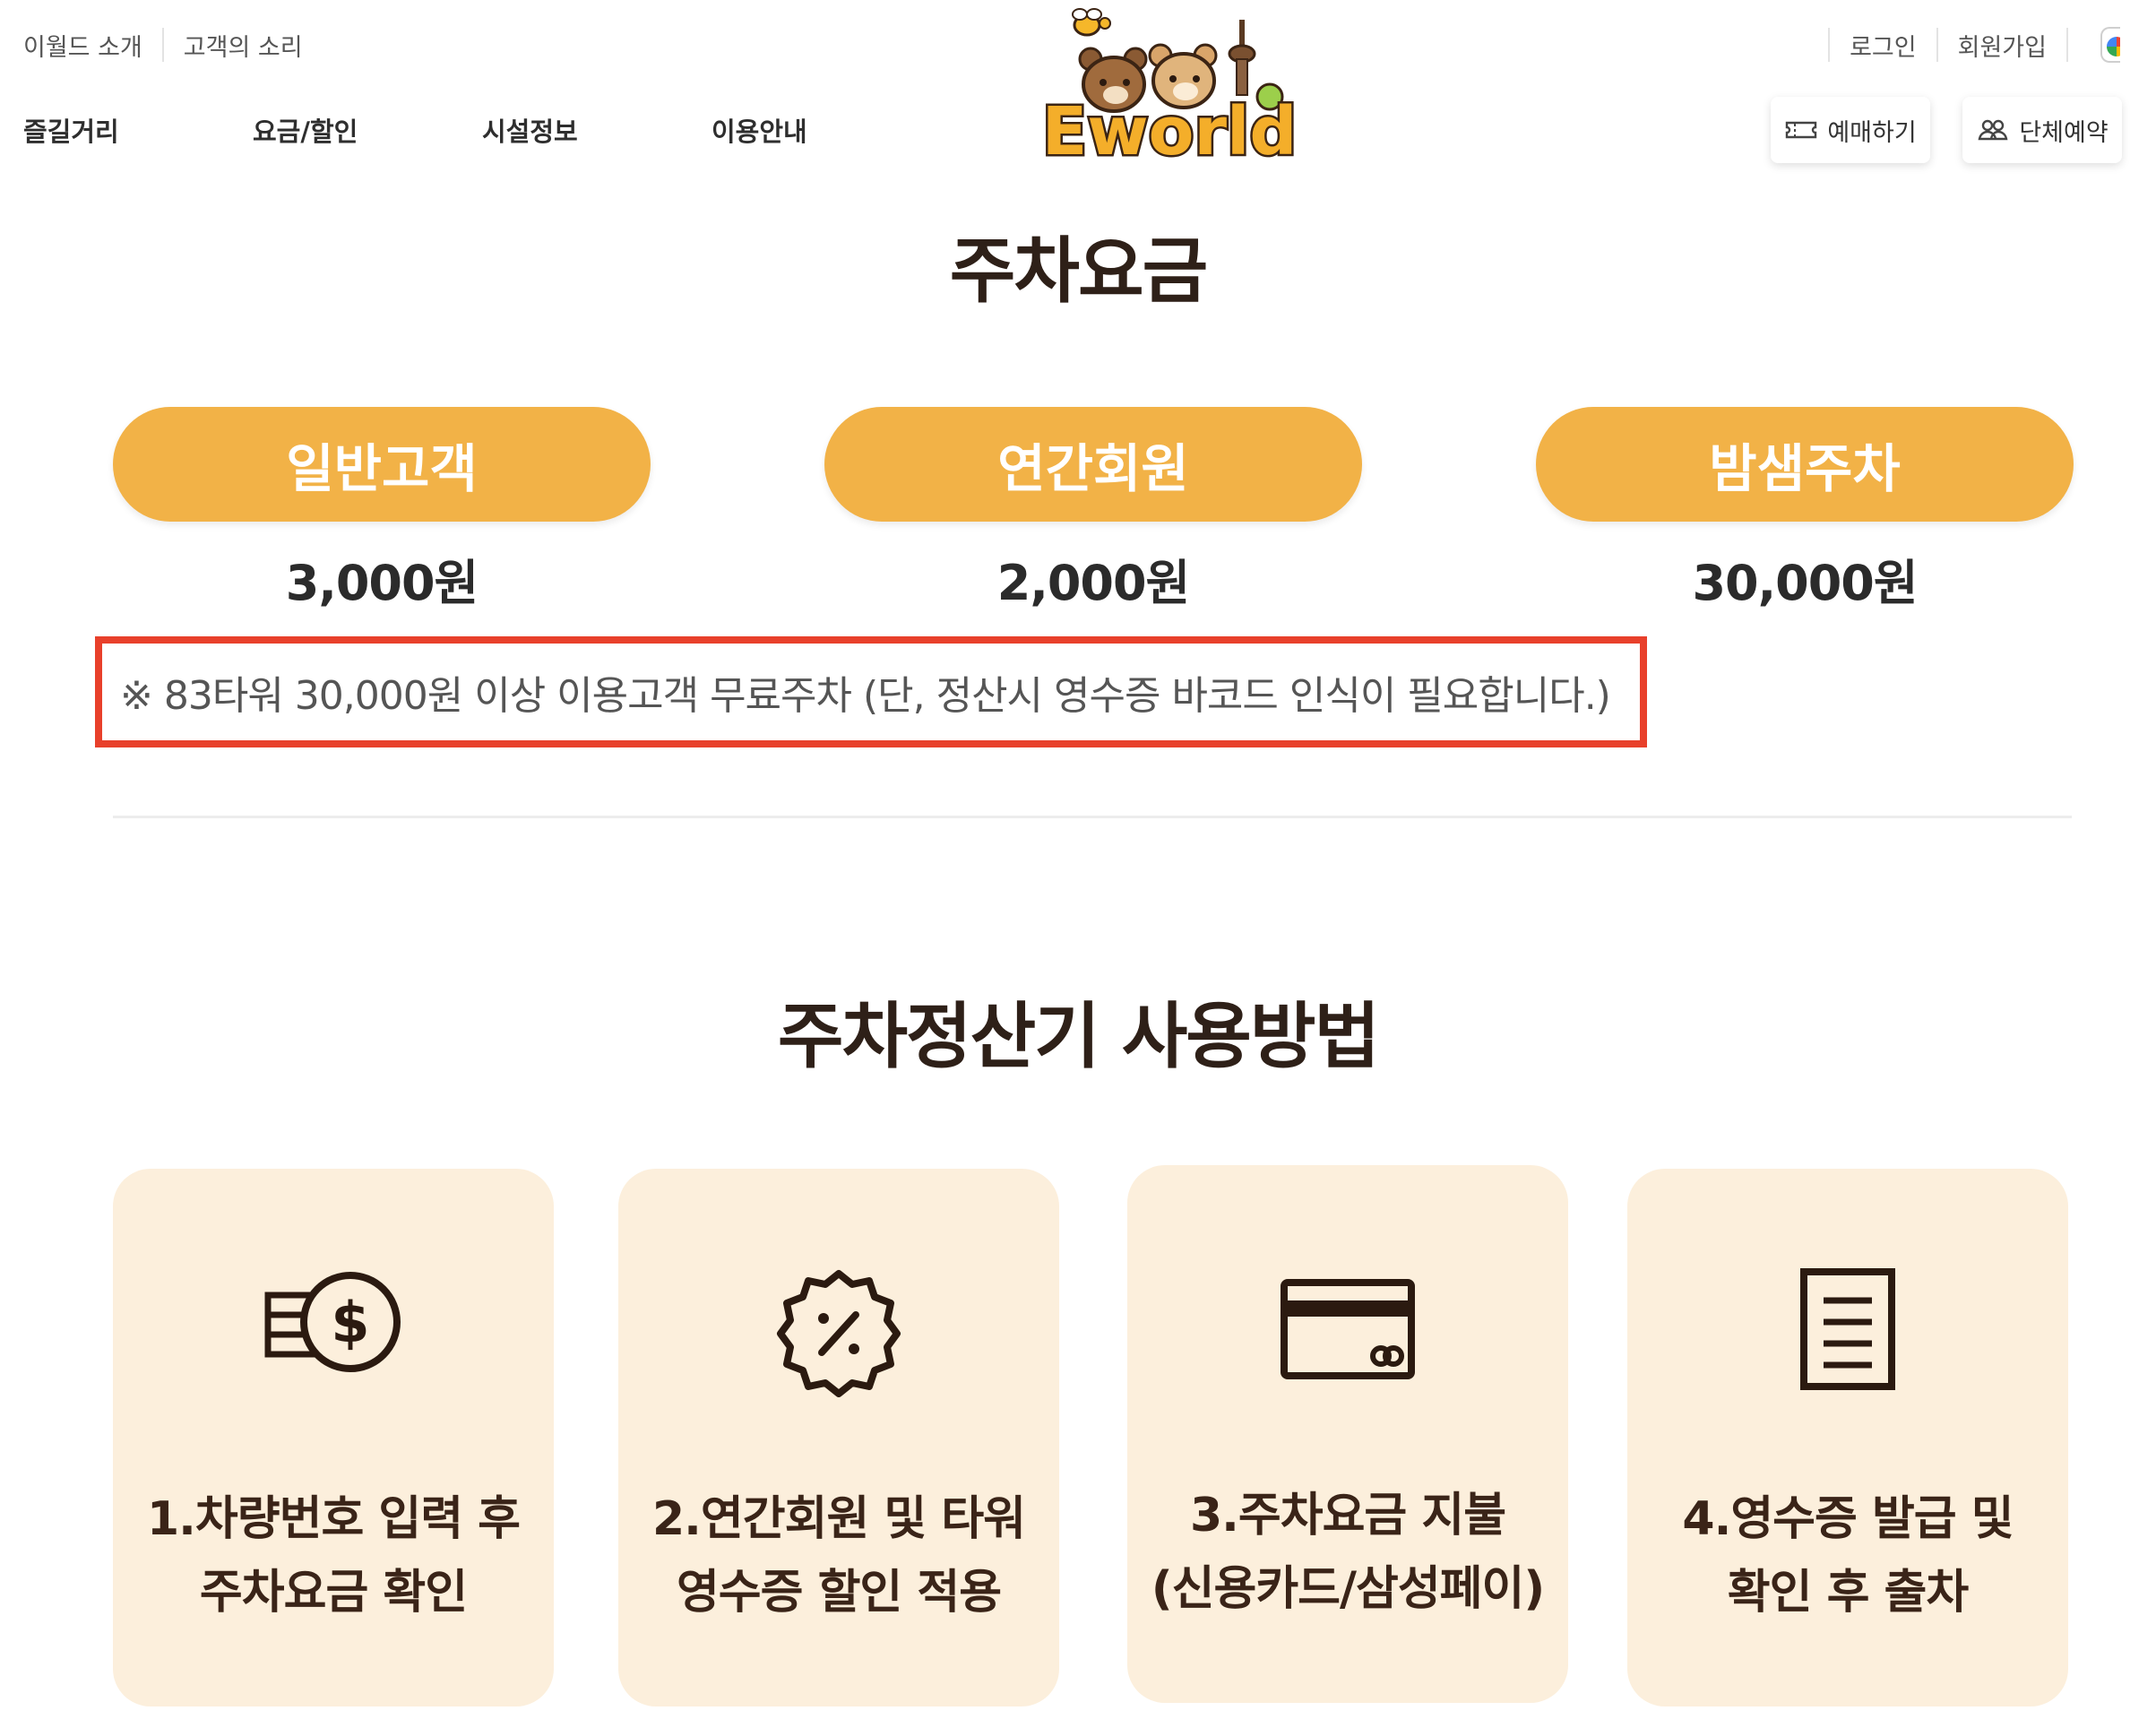  I want to click on step-card-3: 3.주차요금 지불 (신용카드/삼성페이), so click(1347, 1434).